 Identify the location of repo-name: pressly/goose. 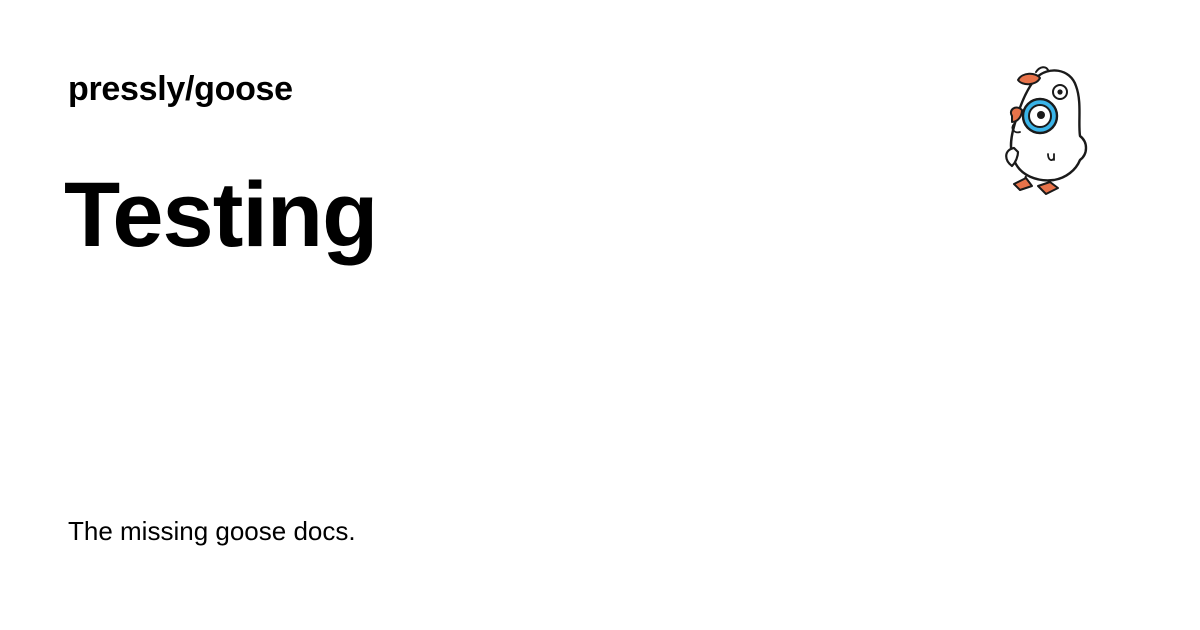
(180, 89).